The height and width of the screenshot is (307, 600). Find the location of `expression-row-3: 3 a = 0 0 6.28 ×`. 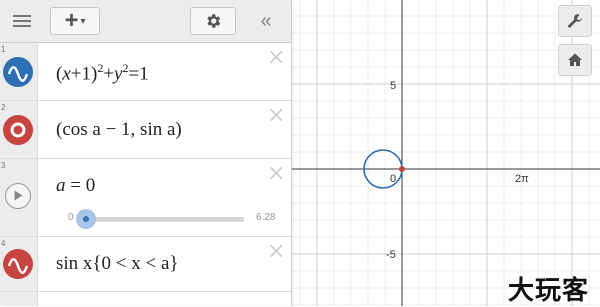

expression-row-3: 3 a = 0 0 6.28 × is located at coordinates (145, 198).